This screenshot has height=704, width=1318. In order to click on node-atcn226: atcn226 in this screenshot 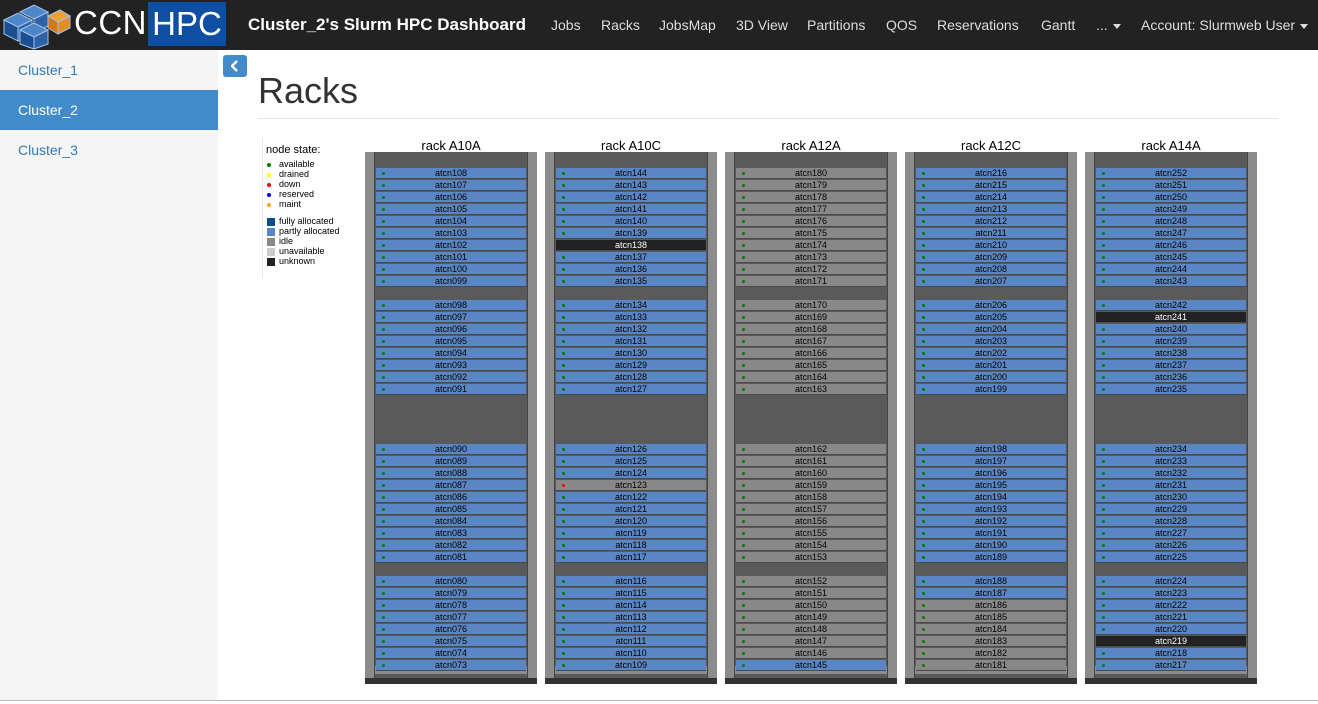, I will do `click(1171, 545)`.